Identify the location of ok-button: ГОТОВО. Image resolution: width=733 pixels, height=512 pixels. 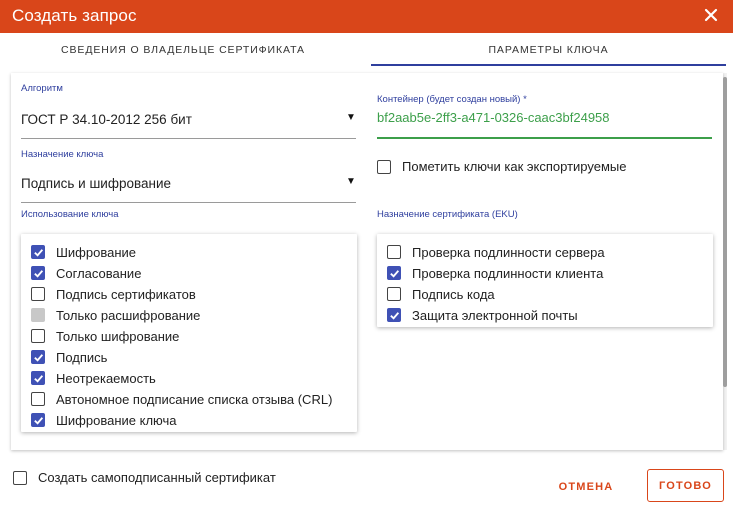
(685, 485).